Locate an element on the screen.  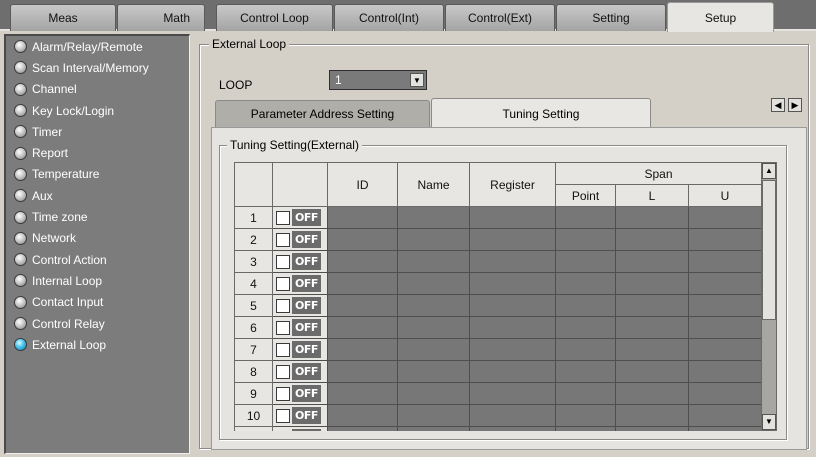
loop-select: 1 ▼ is located at coordinates (378, 80).